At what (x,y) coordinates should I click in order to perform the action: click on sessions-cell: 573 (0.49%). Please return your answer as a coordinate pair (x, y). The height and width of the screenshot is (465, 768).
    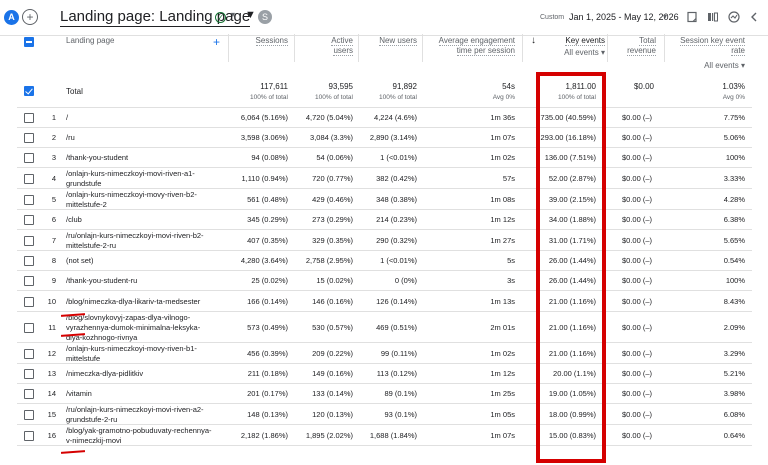
    Looking at the image, I should click on (267, 327).